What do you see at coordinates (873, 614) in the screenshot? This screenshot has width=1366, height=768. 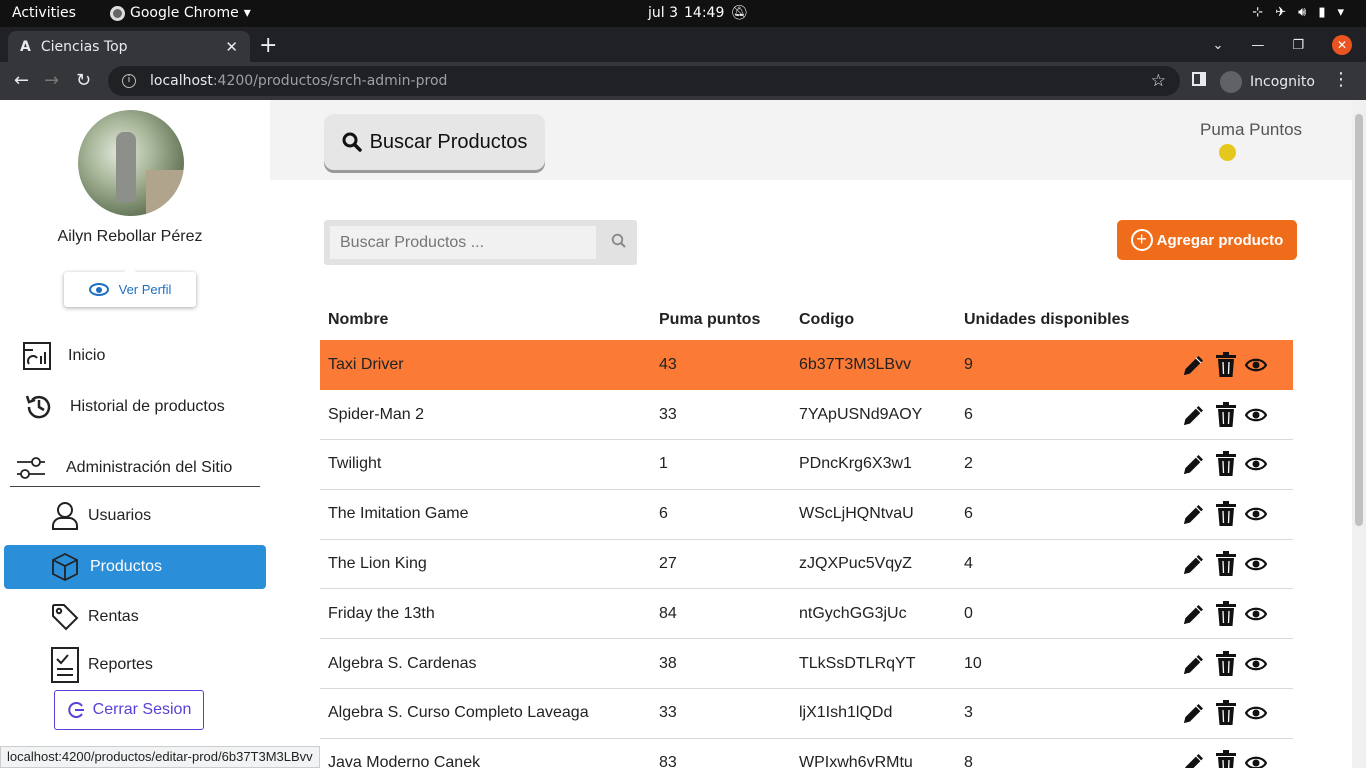 I see `table-cell: ntGychGG3jUc` at bounding box center [873, 614].